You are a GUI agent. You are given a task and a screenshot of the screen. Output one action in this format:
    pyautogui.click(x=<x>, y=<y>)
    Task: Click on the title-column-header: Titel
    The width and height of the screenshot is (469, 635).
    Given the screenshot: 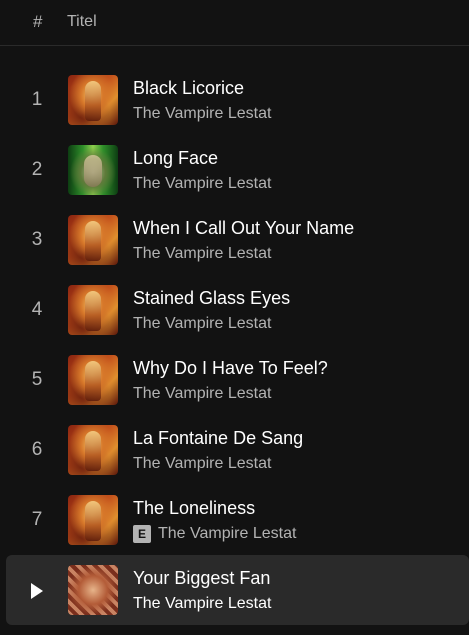 What is the action you would take?
    pyautogui.click(x=82, y=22)
    